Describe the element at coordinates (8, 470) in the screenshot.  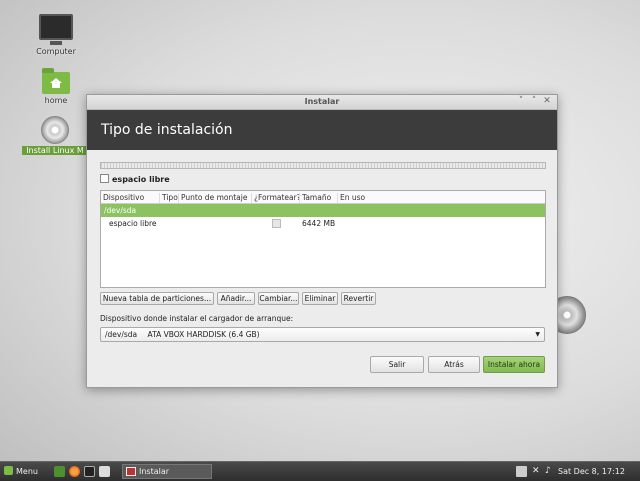
I see `mint-logo-icon` at that location.